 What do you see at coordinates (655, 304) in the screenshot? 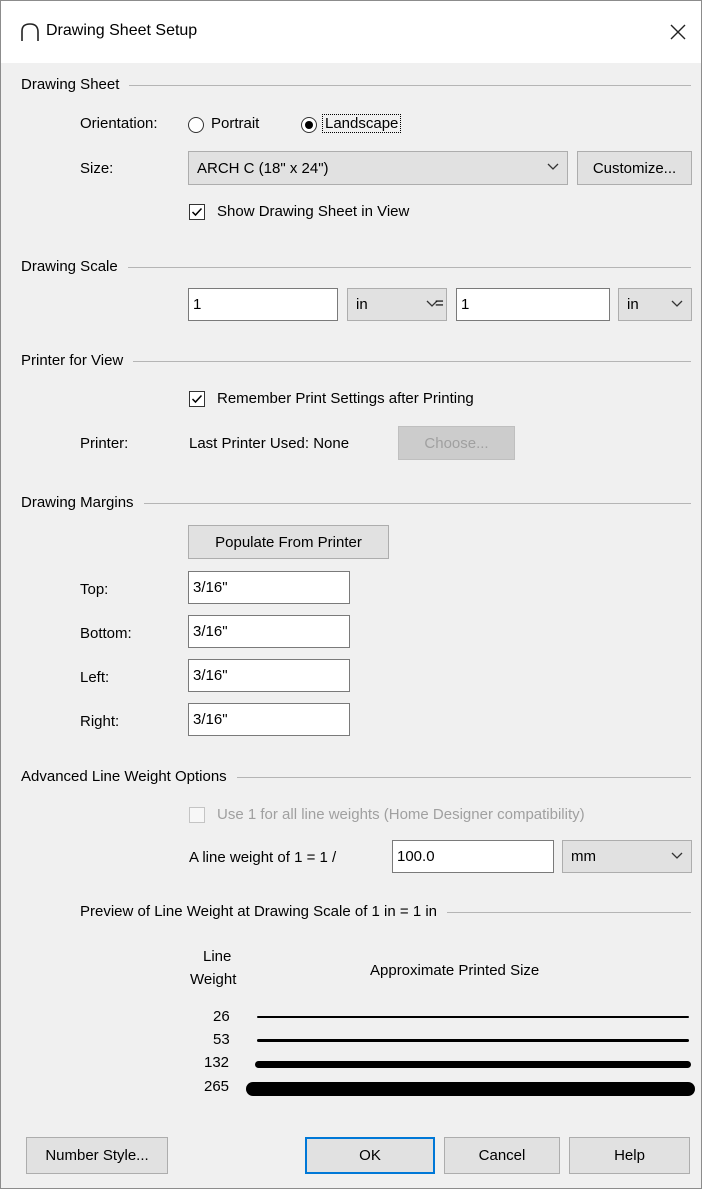
I see `scale-right-unit-select: in` at bounding box center [655, 304].